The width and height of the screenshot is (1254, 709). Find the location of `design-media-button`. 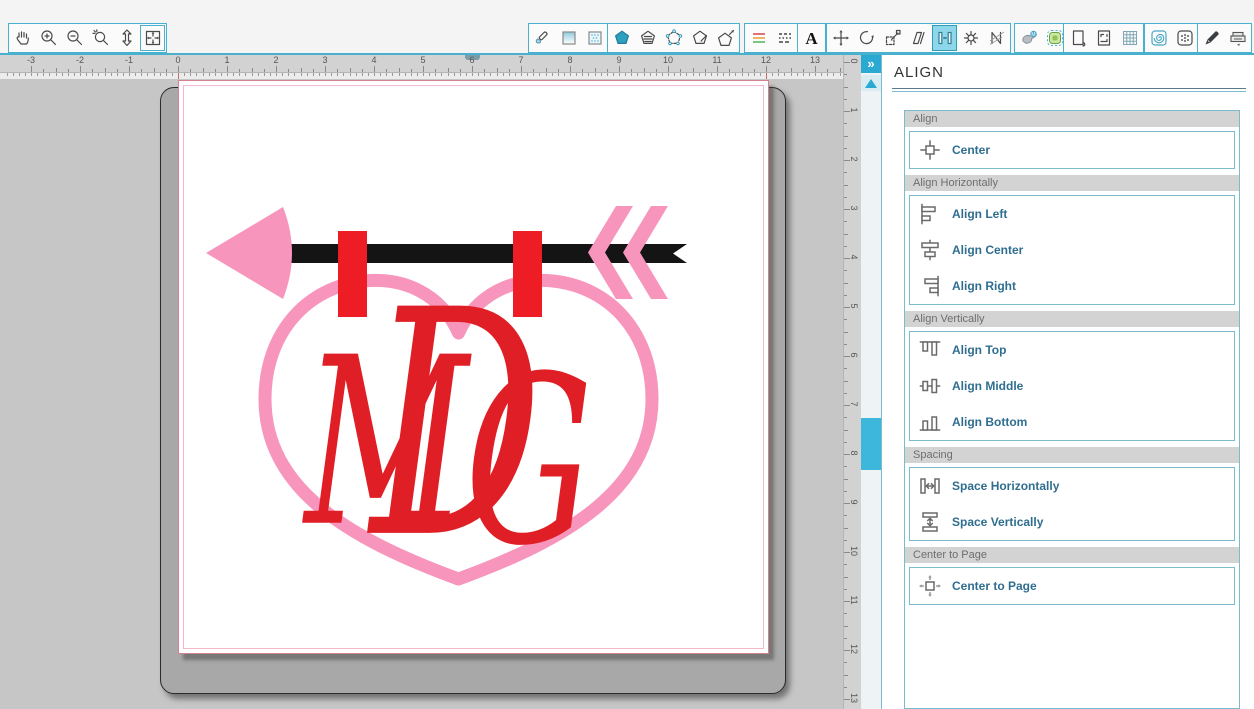

design-media-button is located at coordinates (1158, 38).